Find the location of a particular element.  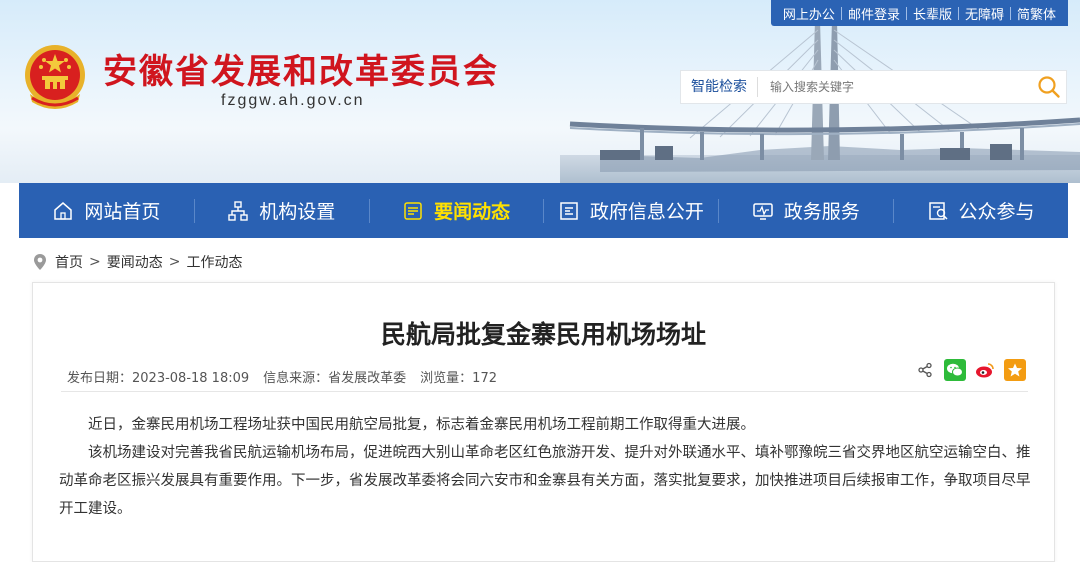

meta-divider is located at coordinates (544, 391).